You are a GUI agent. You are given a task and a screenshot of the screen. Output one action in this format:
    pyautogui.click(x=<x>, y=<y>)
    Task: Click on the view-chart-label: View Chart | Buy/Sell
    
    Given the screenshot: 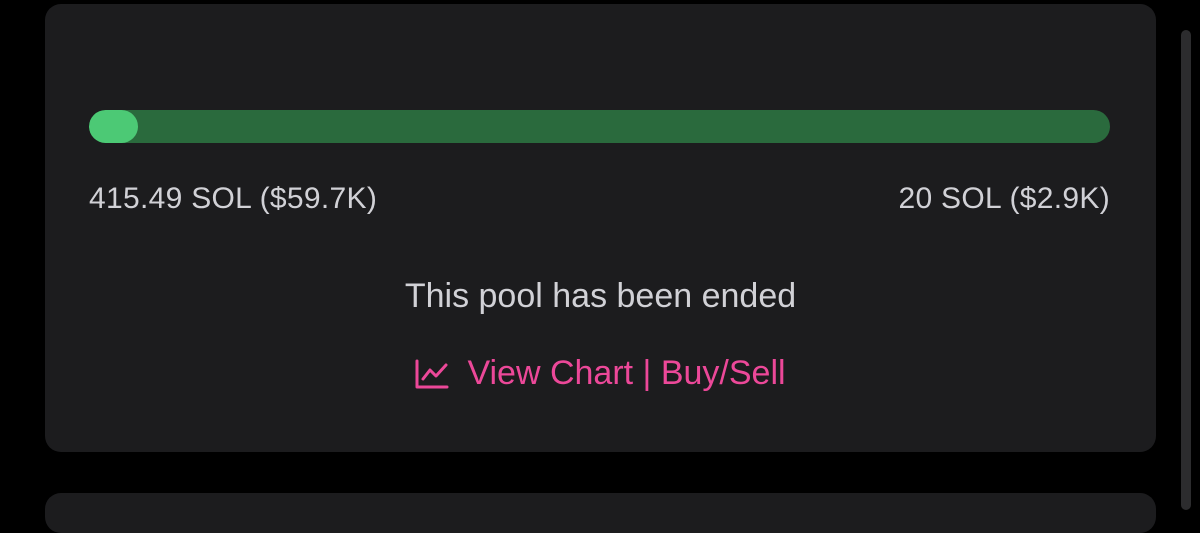 What is the action you would take?
    pyautogui.click(x=626, y=373)
    